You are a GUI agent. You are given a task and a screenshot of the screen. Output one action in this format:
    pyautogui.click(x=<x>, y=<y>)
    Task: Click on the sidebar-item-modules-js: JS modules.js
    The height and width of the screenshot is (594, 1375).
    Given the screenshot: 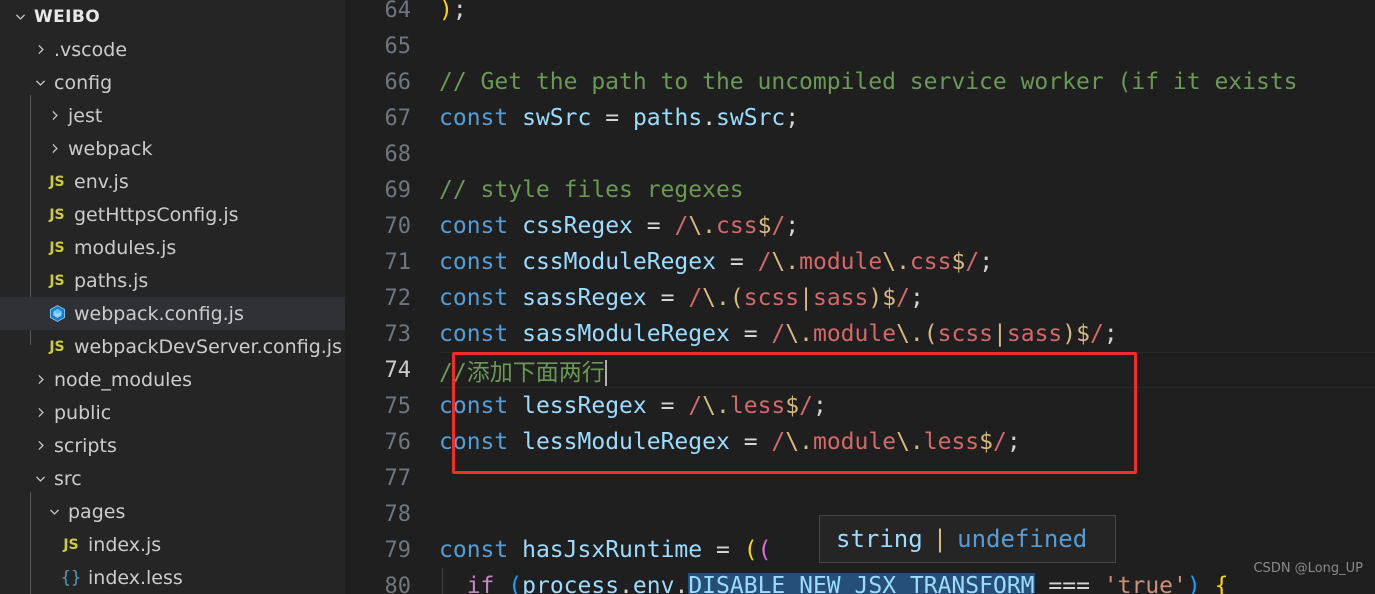 What is the action you would take?
    pyautogui.click(x=172, y=247)
    